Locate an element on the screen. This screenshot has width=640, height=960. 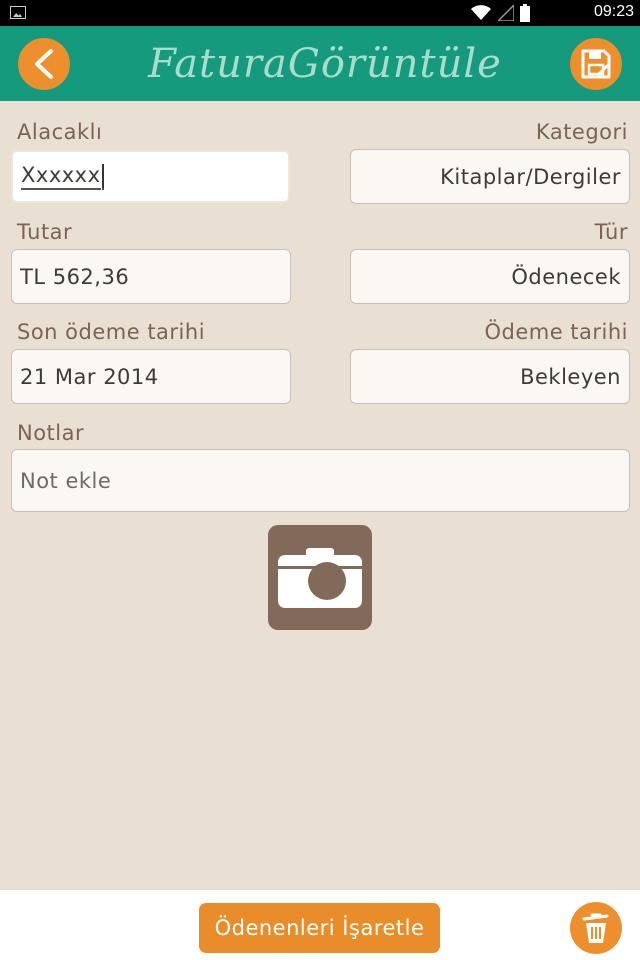
amount-label: Tutar is located at coordinates (45, 232).